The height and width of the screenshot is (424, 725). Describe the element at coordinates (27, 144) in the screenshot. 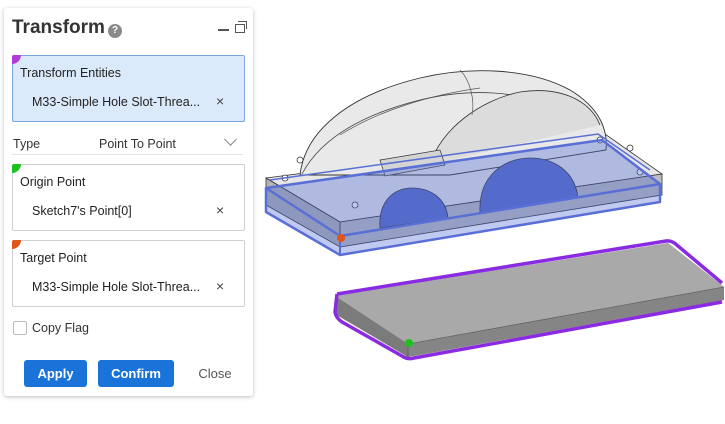

I see `type-label: Type` at that location.